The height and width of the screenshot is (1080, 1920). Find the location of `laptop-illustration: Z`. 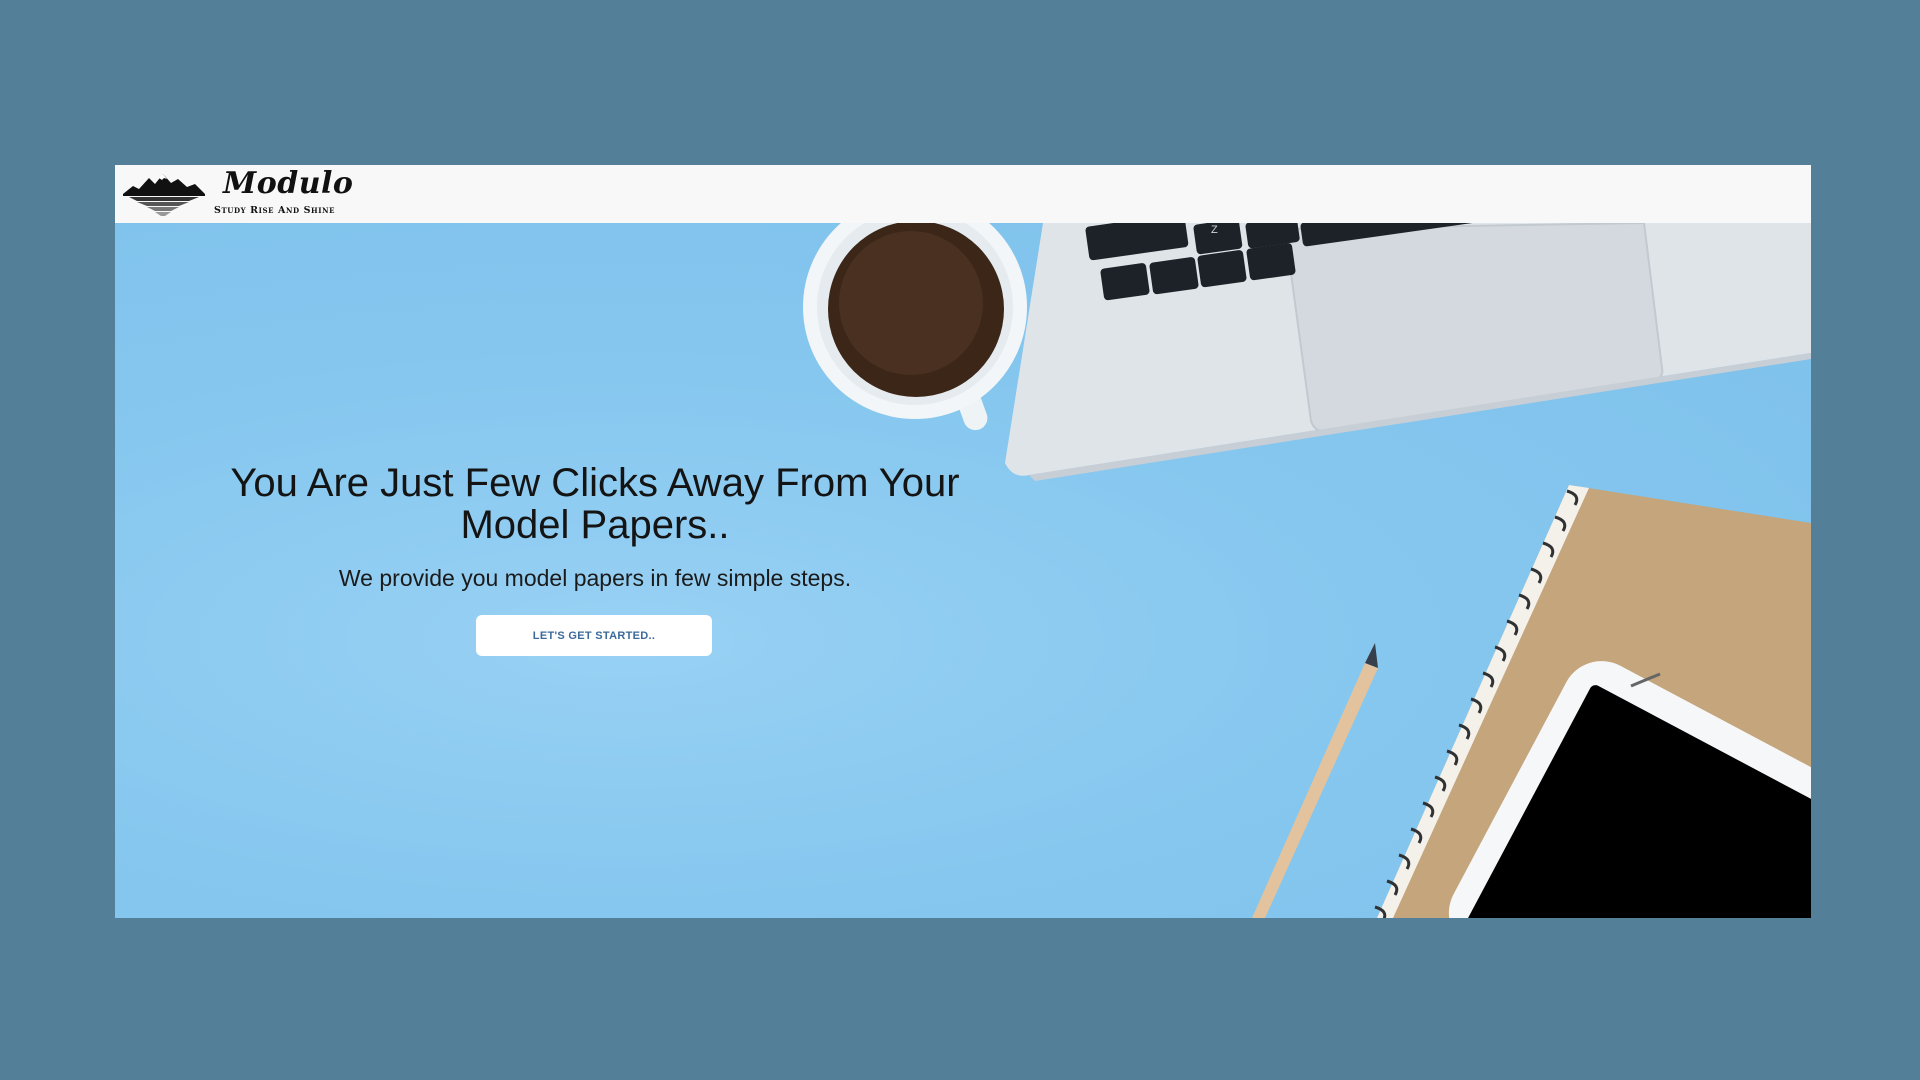

laptop-illustration: Z is located at coordinates (1408, 352).